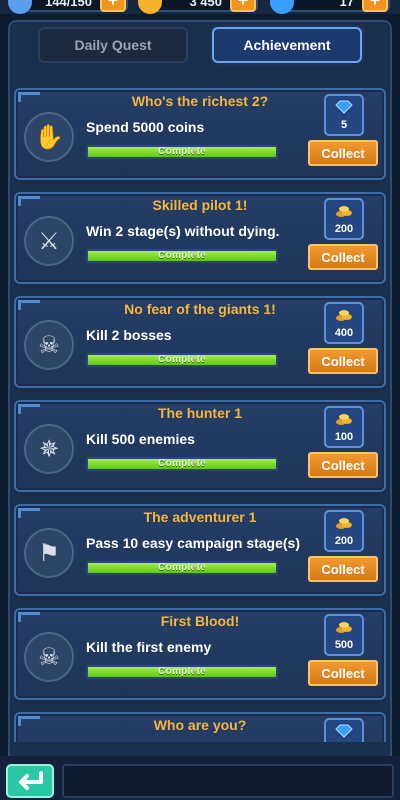 Image resolution: width=400 pixels, height=800 pixels. Describe the element at coordinates (200, 101) in the screenshot. I see `achievement-title: Who's the richest 2?` at that location.